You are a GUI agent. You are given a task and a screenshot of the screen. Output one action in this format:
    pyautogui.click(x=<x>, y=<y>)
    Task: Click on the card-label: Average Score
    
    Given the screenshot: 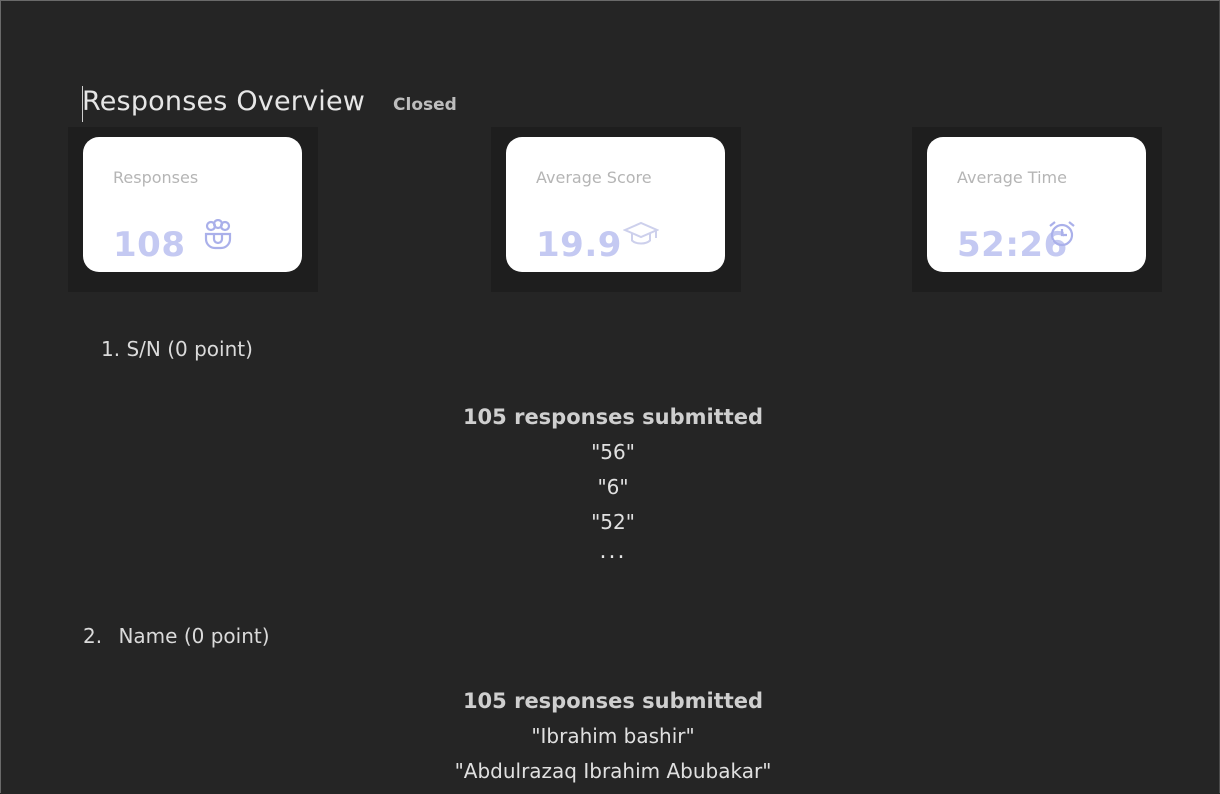 What is the action you would take?
    pyautogui.click(x=594, y=177)
    